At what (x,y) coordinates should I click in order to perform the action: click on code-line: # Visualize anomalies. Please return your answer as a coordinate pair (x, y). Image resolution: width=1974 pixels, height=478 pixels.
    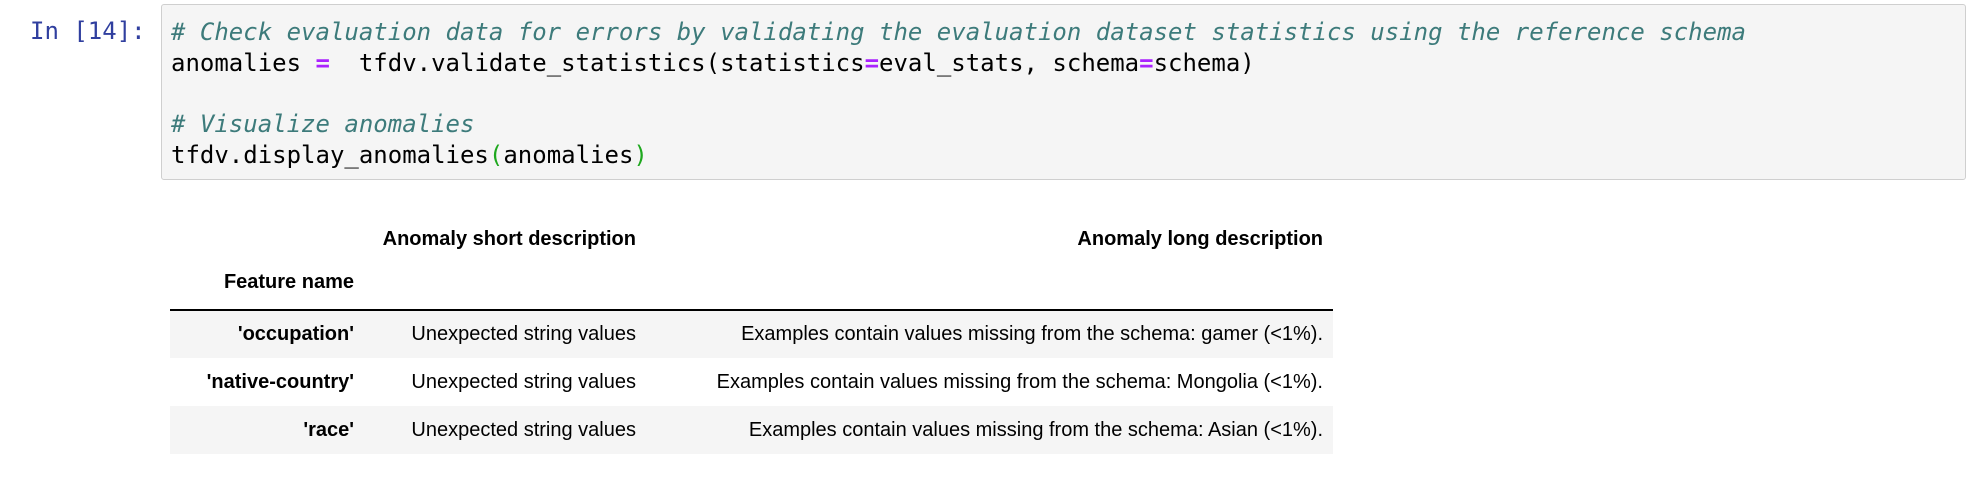
    Looking at the image, I should click on (958, 124).